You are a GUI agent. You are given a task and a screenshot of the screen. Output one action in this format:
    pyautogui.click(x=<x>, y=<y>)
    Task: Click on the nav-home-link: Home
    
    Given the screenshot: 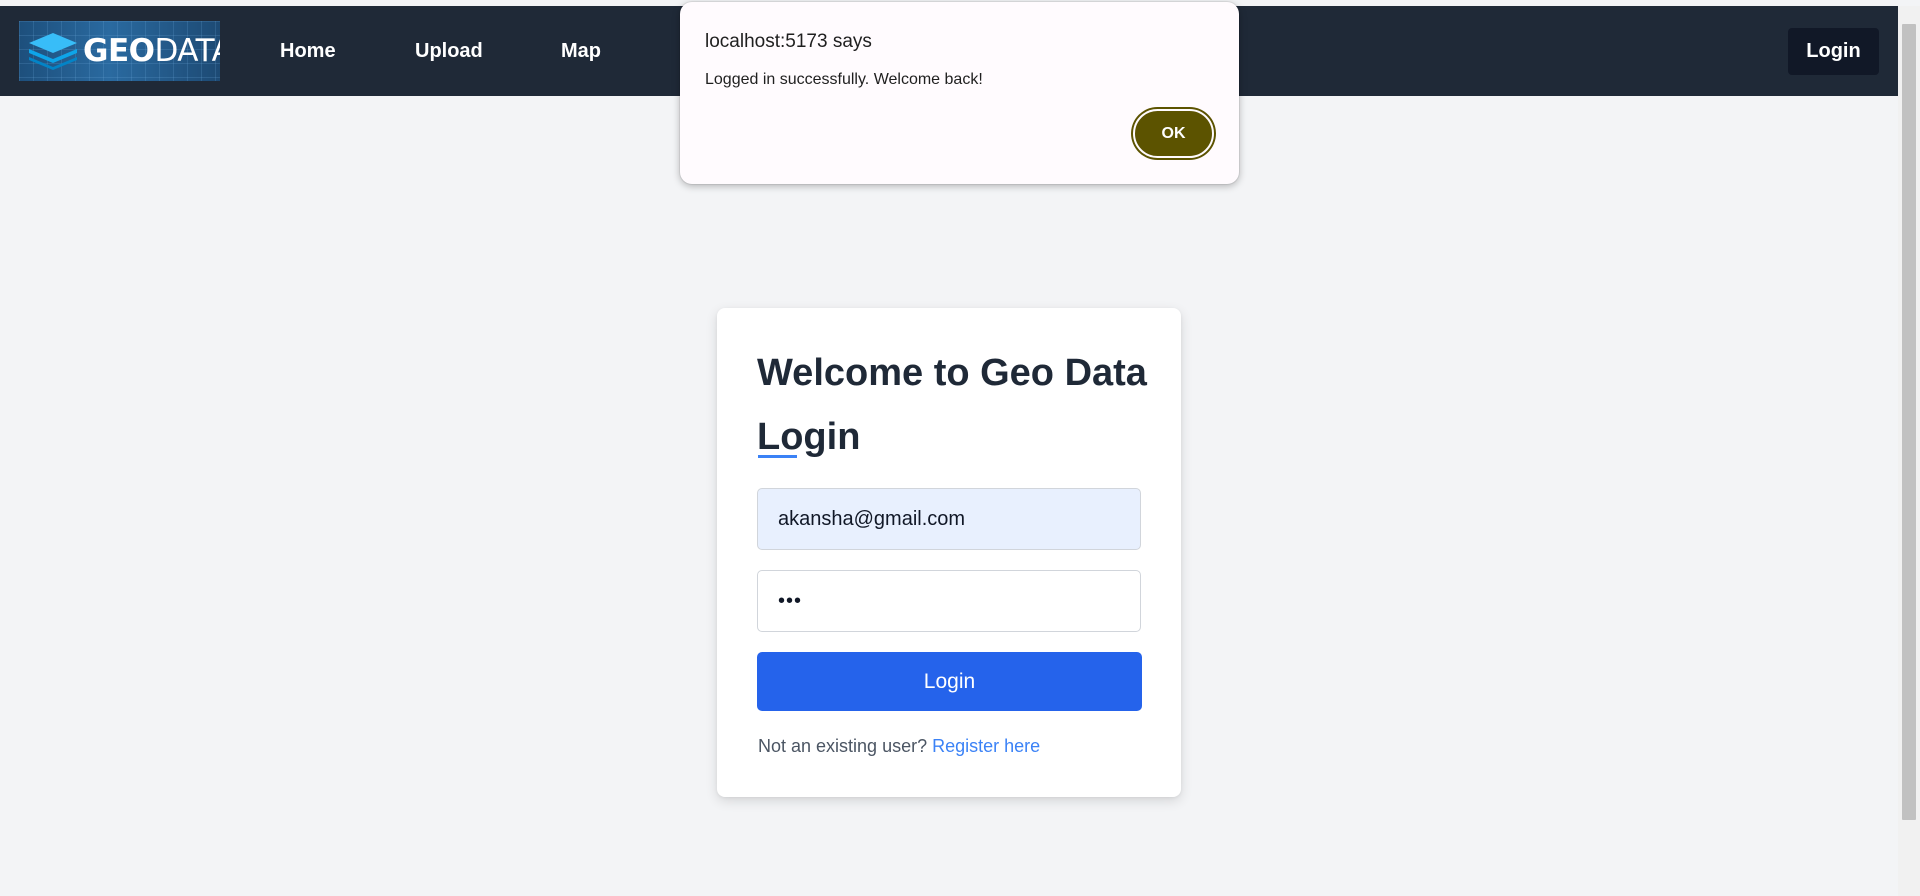 What is the action you would take?
    pyautogui.click(x=308, y=51)
    